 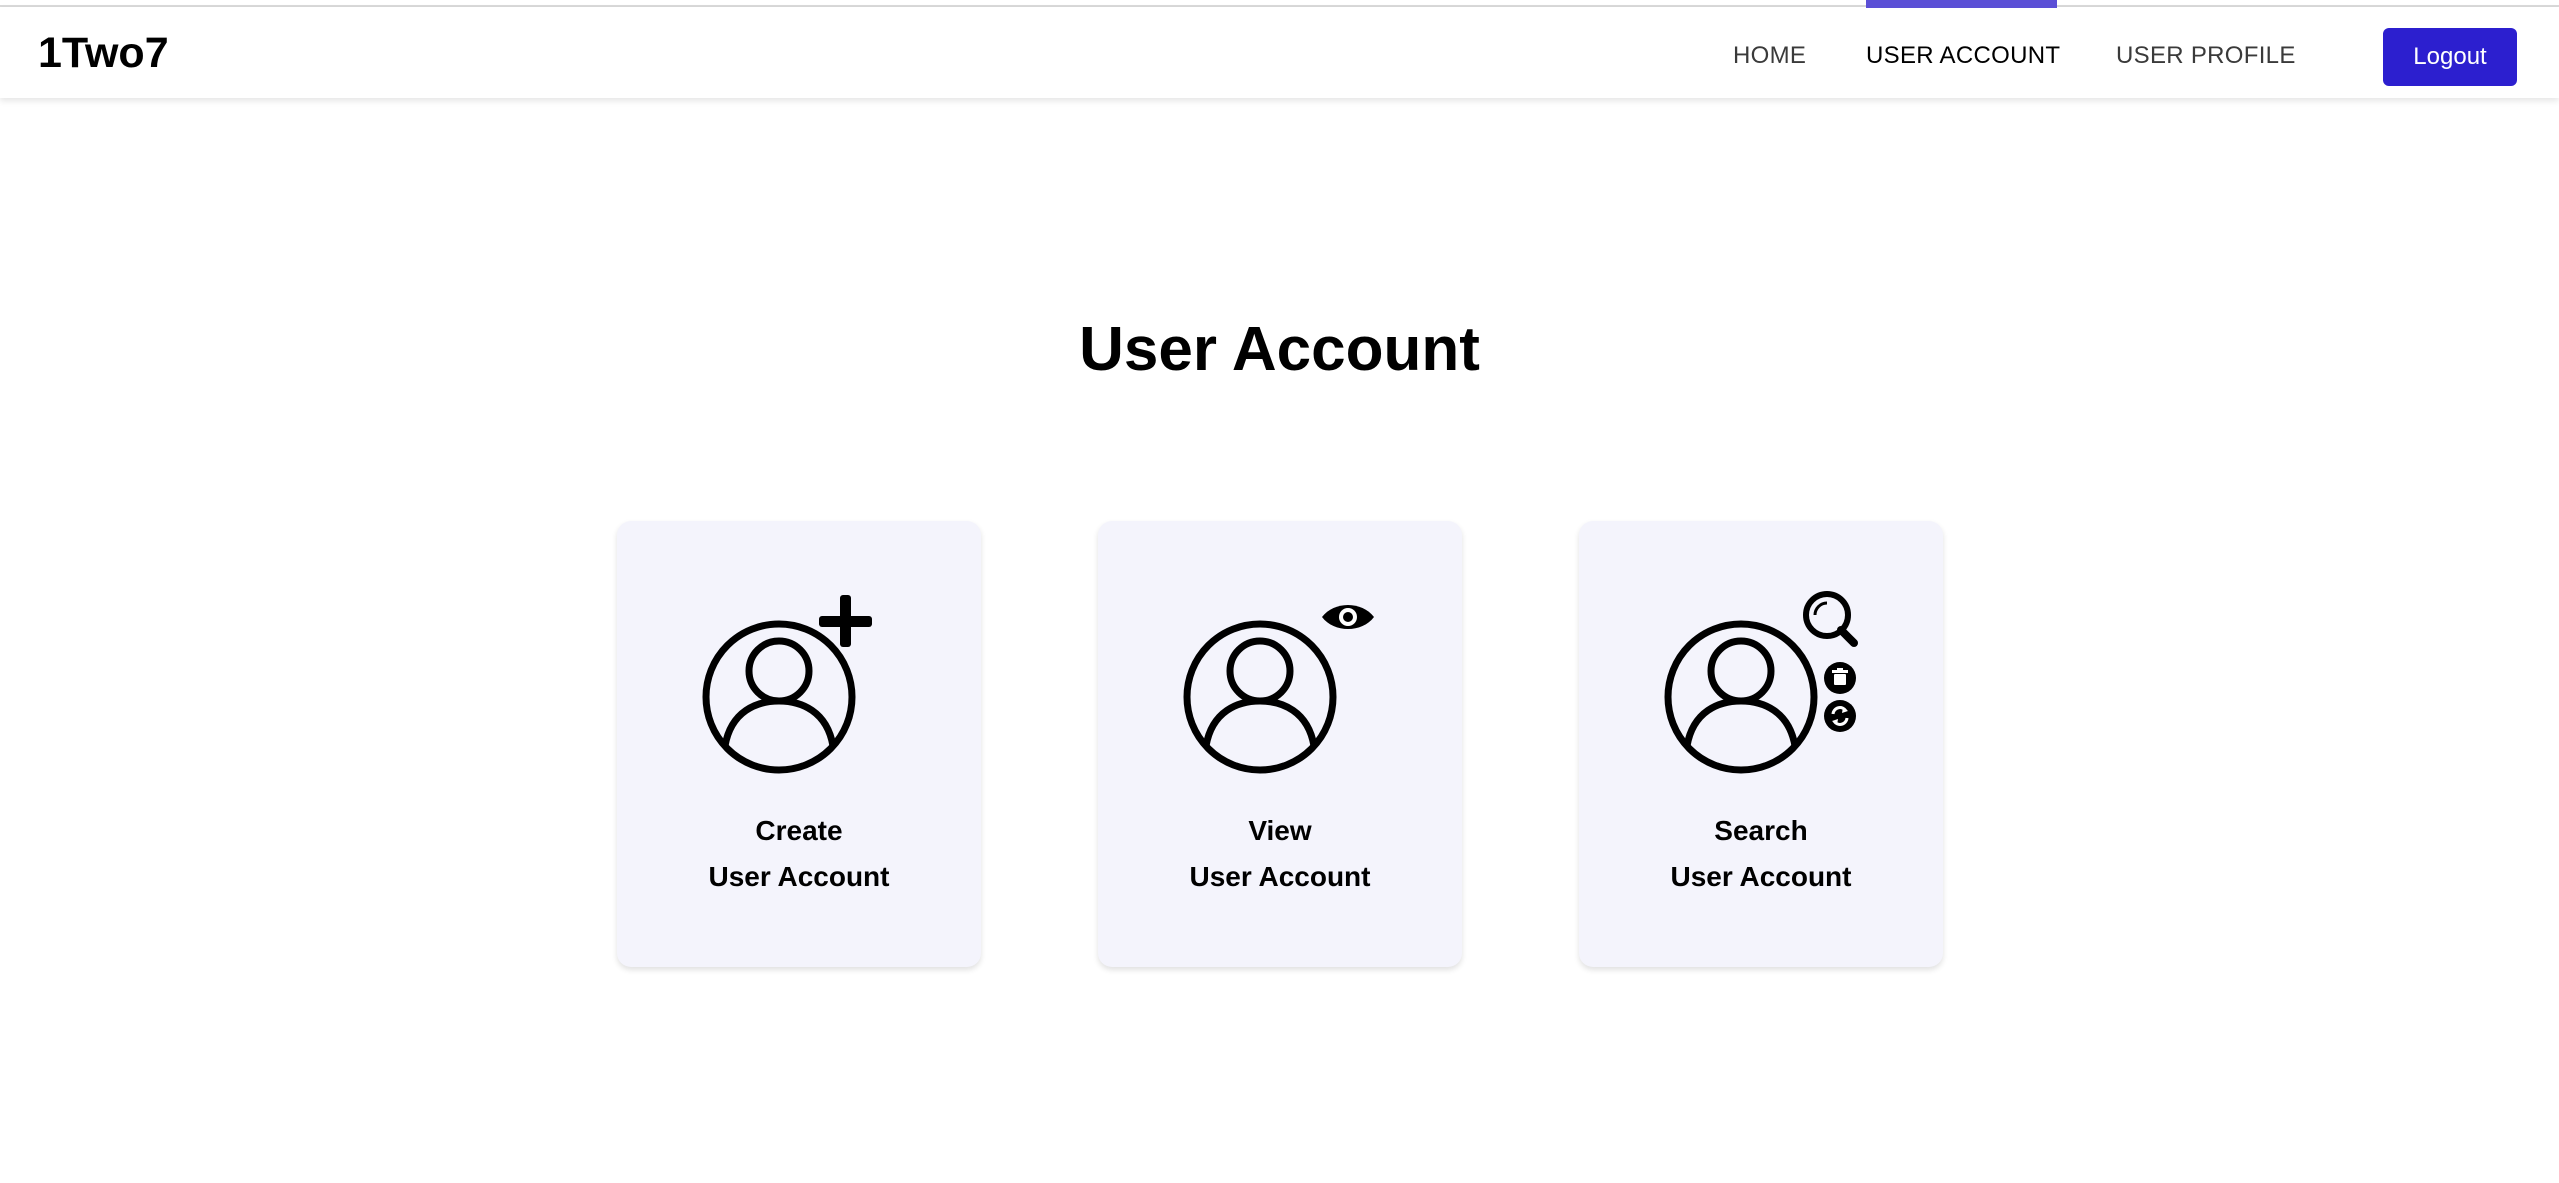 What do you see at coordinates (1761, 682) in the screenshot?
I see `user-search-icon` at bounding box center [1761, 682].